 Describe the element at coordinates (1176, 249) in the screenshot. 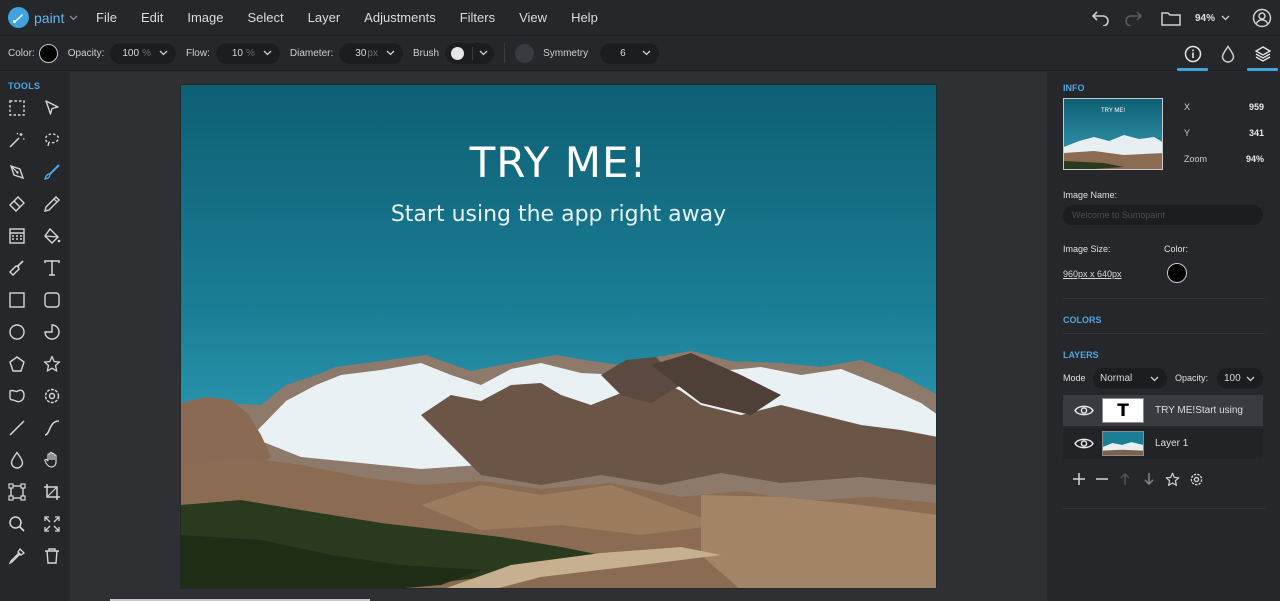

I see `color-field-label: Color:` at that location.